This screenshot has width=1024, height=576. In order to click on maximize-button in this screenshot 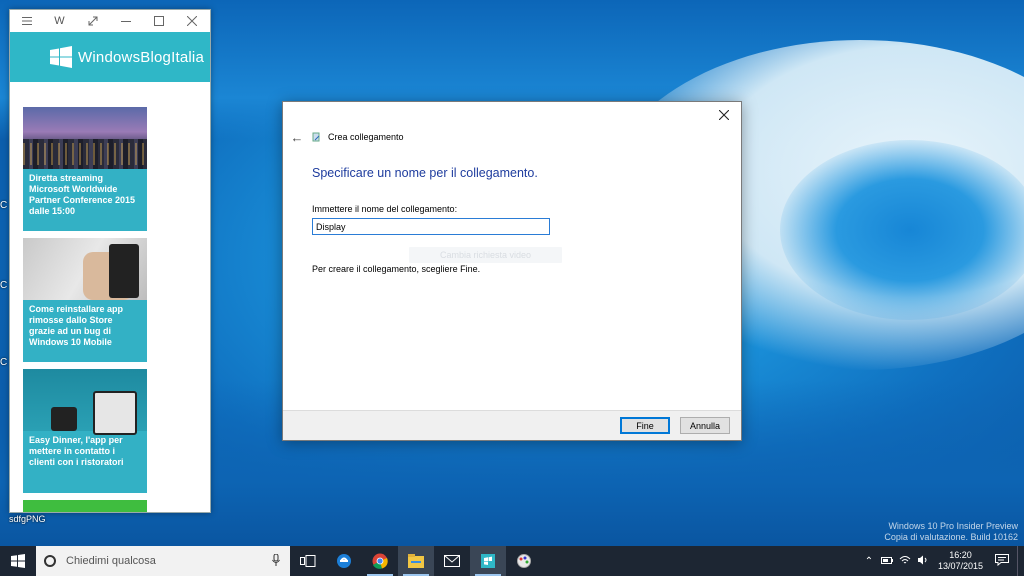, I will do `click(158, 21)`.